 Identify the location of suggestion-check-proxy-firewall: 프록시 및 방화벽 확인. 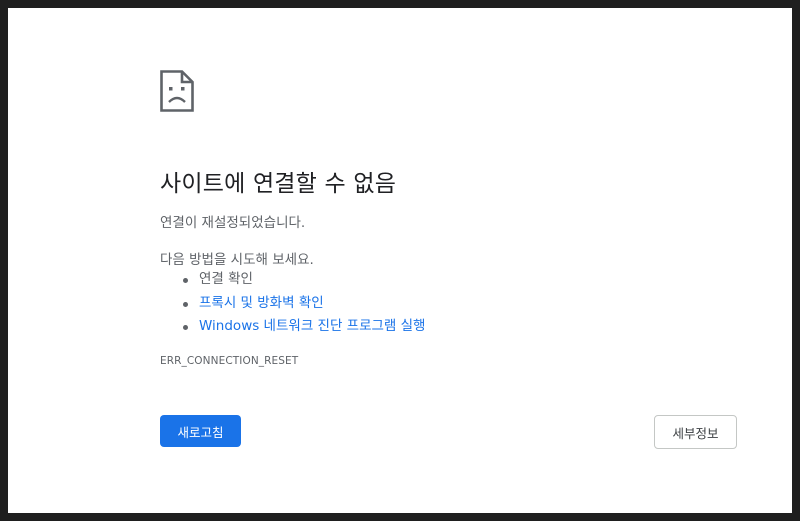
(292, 304).